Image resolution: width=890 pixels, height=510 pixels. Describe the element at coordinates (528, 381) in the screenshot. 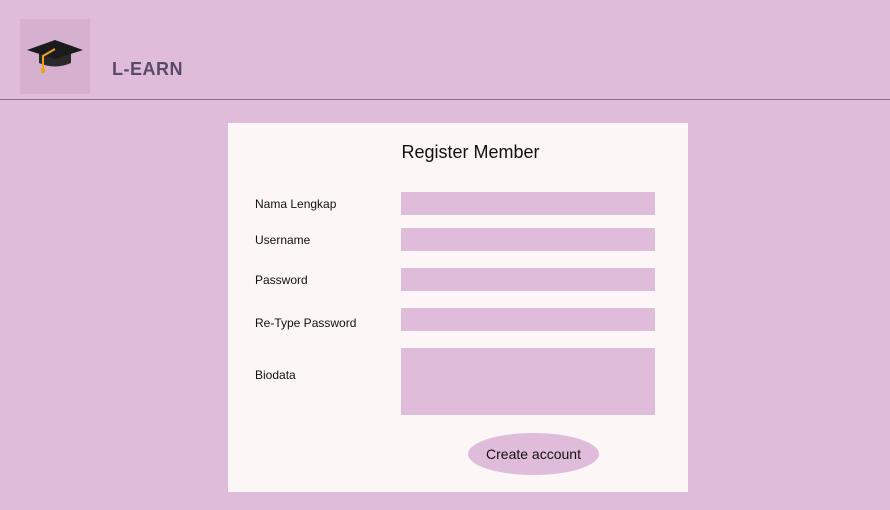

I see `biodata-textarea` at that location.